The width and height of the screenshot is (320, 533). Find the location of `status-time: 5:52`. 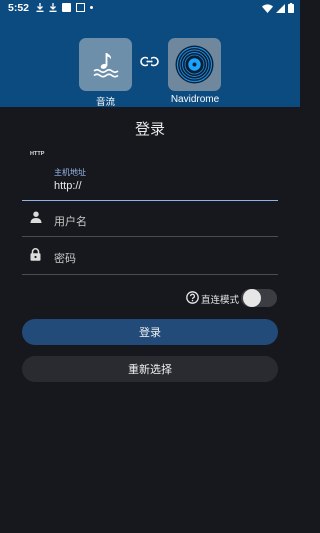

status-time: 5:52 is located at coordinates (19, 8).